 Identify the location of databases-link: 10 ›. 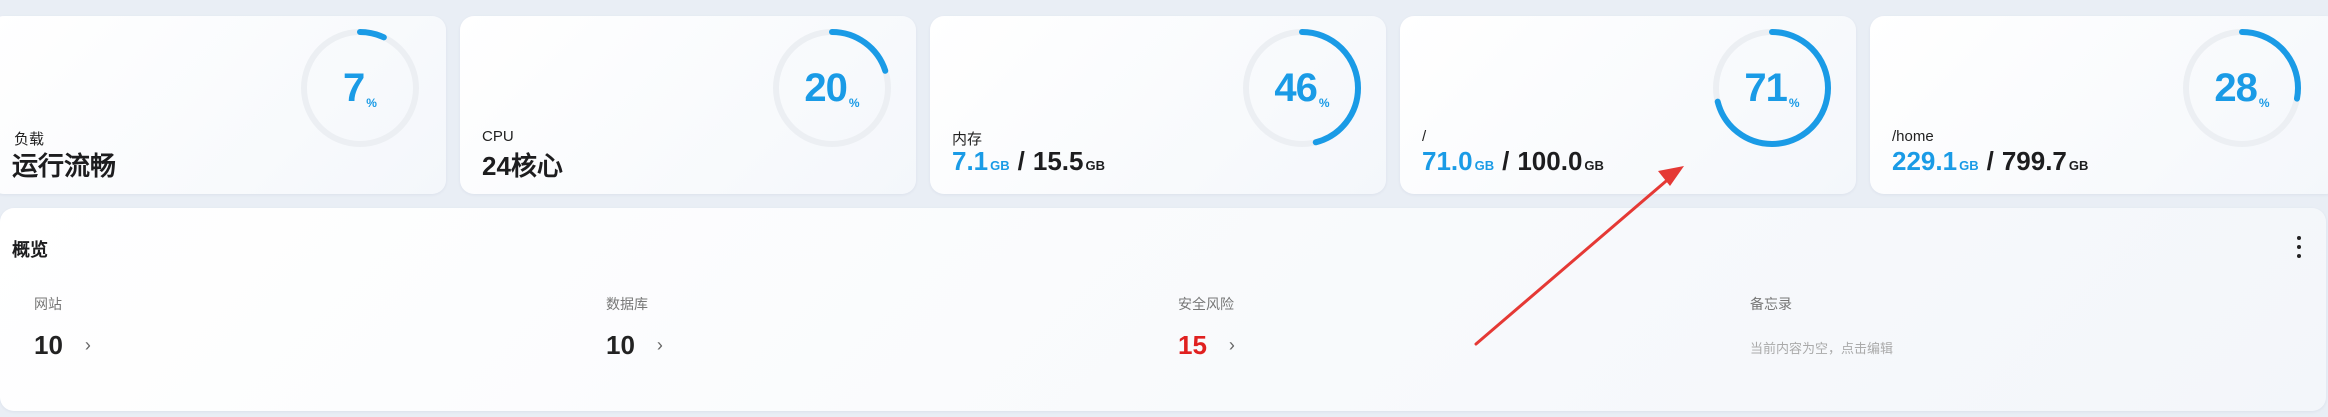
(634, 345).